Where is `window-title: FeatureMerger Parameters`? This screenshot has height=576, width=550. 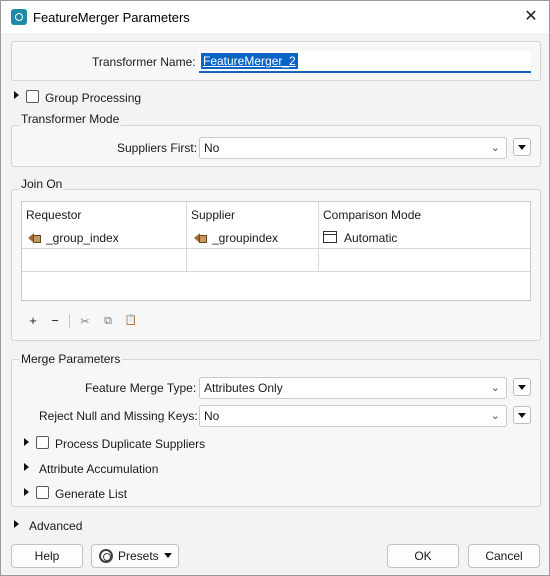
window-title: FeatureMerger Parameters is located at coordinates (111, 17).